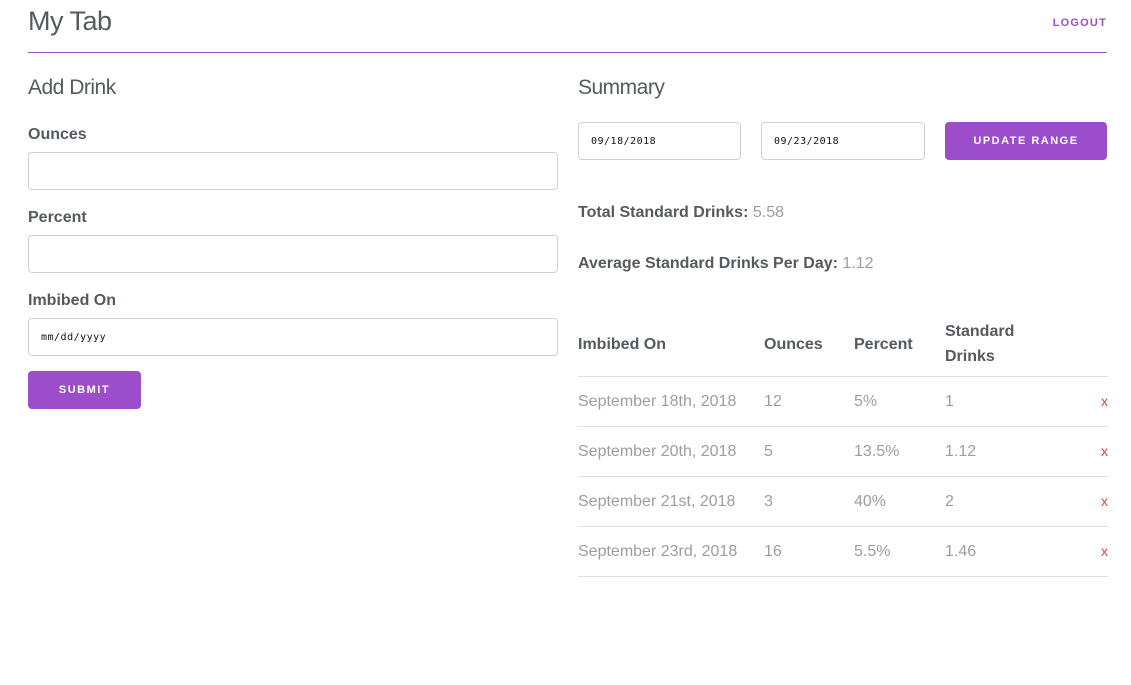 This screenshot has height=685, width=1131. What do you see at coordinates (567, 26) in the screenshot?
I see `app-header: My Tab LOGOUT` at bounding box center [567, 26].